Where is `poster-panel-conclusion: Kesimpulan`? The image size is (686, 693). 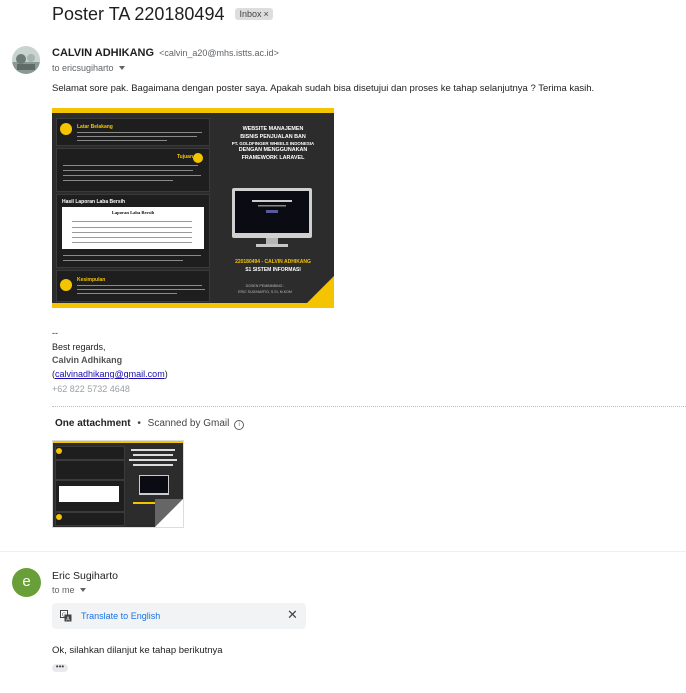 poster-panel-conclusion: Kesimpulan is located at coordinates (133, 286).